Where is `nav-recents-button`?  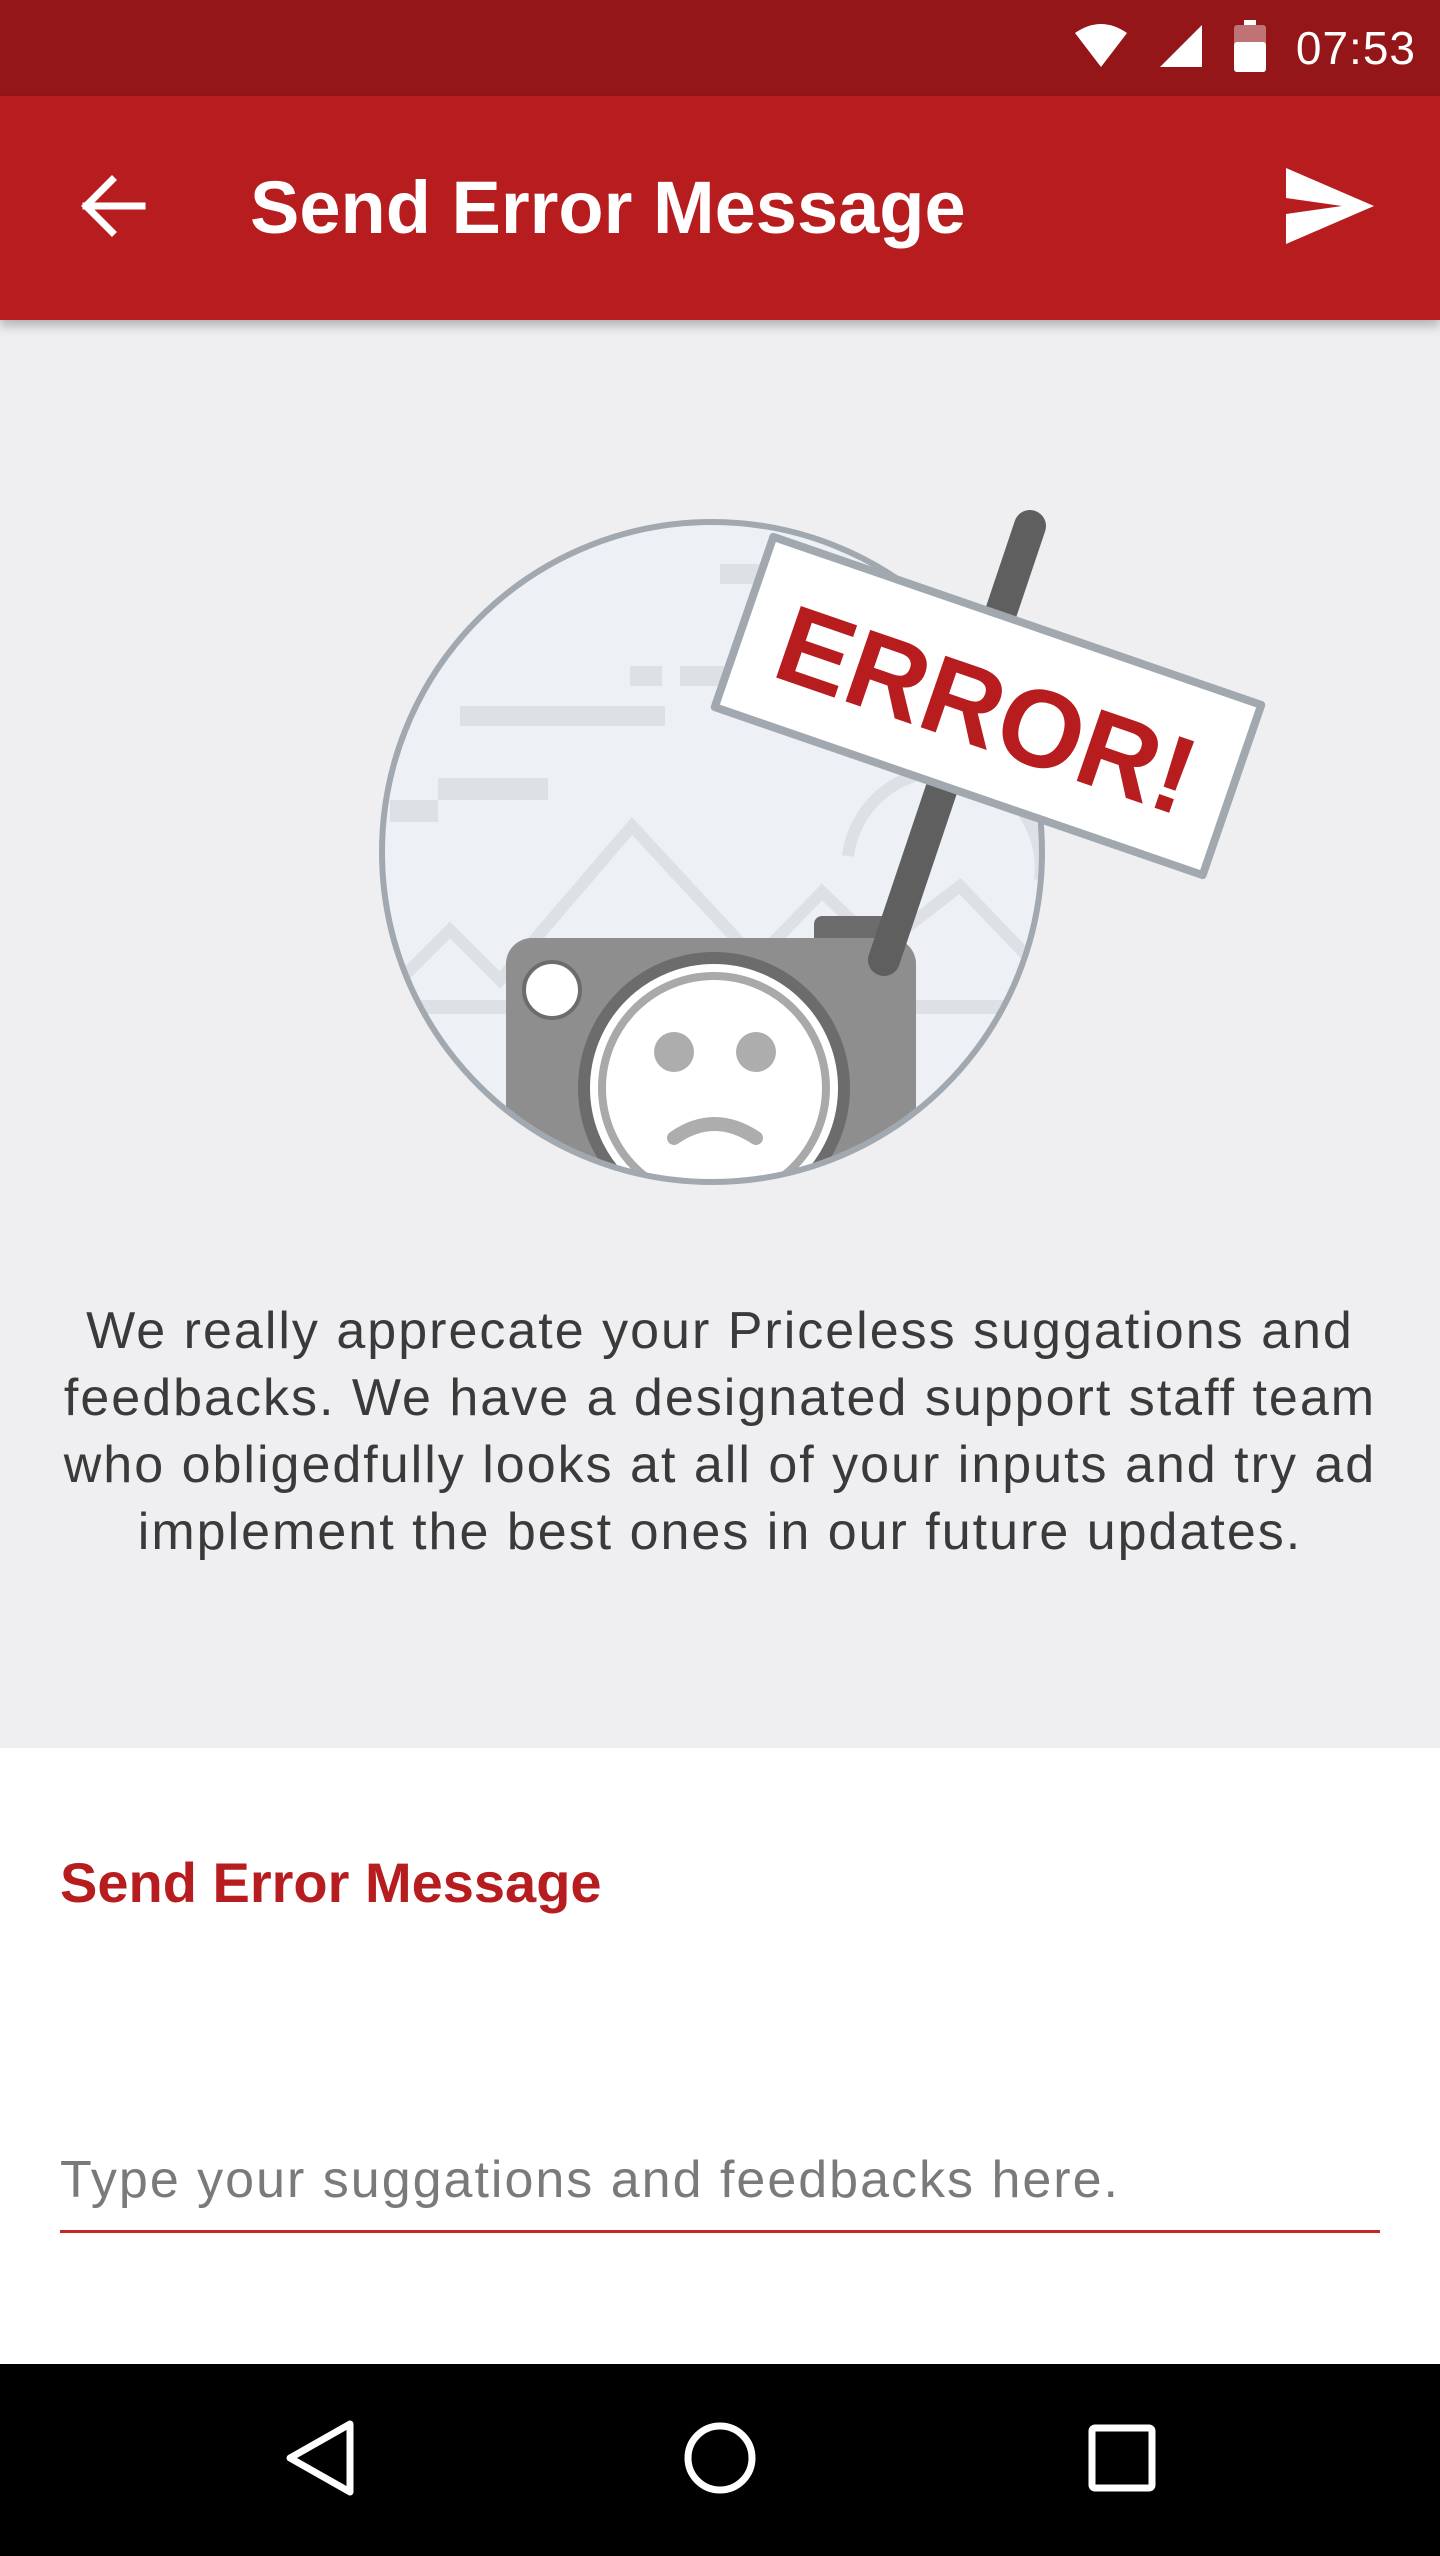
nav-recents-button is located at coordinates (1122, 2460).